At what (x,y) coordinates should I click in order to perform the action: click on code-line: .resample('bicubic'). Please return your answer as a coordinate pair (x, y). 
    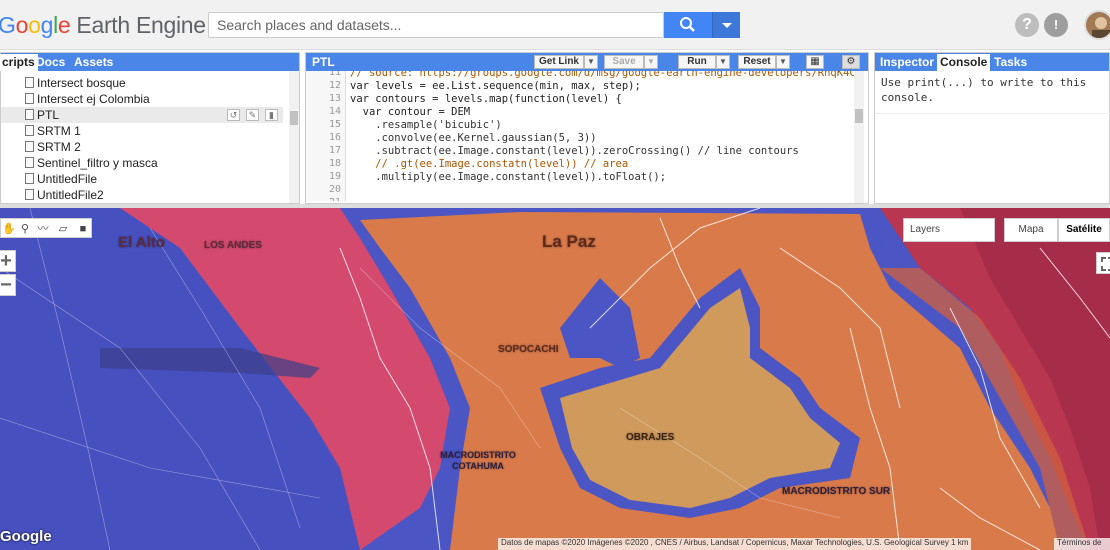
    Looking at the image, I should click on (426, 125).